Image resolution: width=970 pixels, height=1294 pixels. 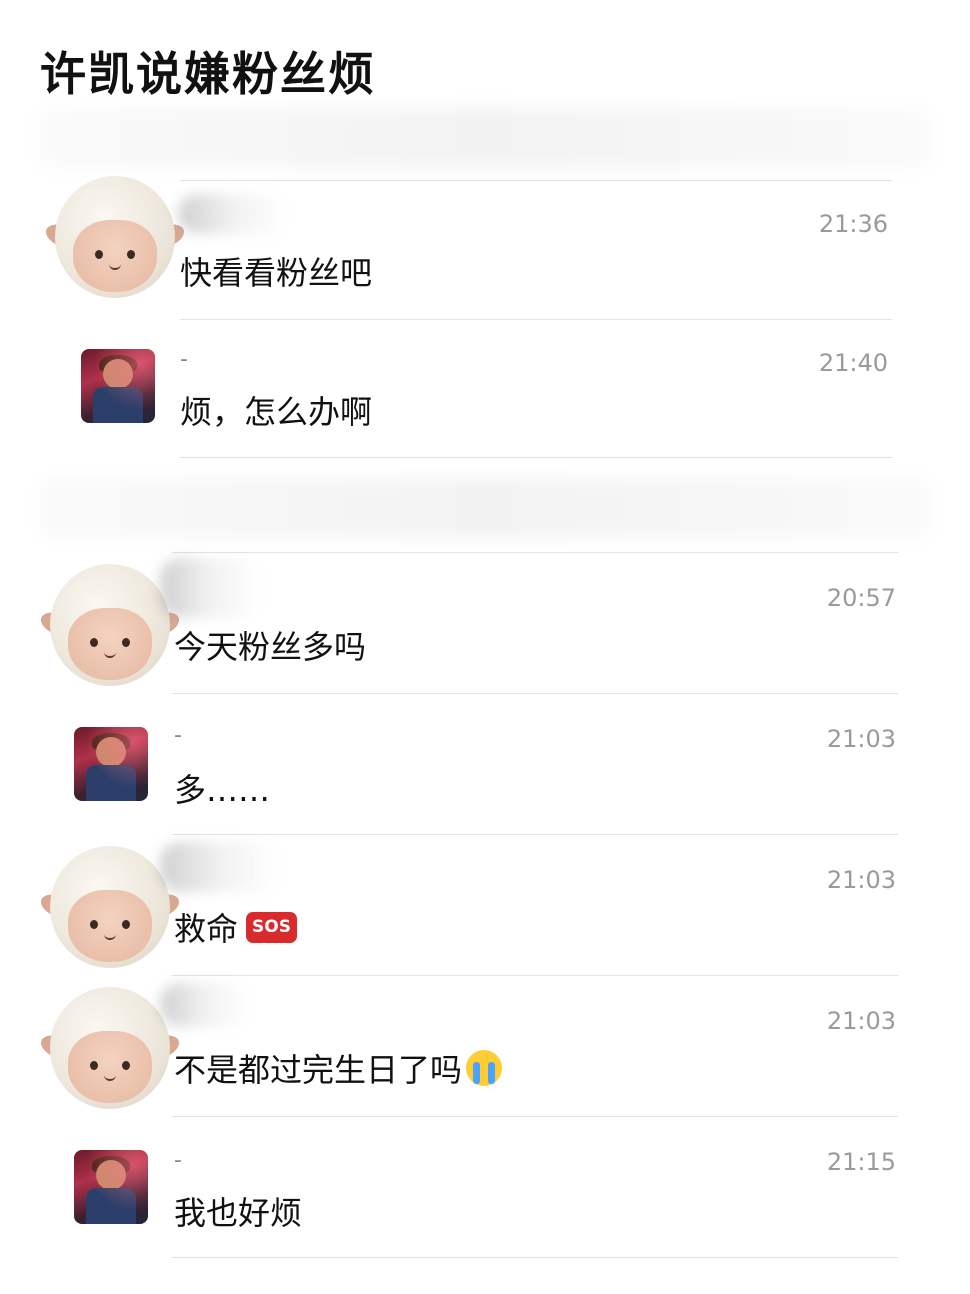 What do you see at coordinates (861, 1162) in the screenshot?
I see `message-time: 21:15` at bounding box center [861, 1162].